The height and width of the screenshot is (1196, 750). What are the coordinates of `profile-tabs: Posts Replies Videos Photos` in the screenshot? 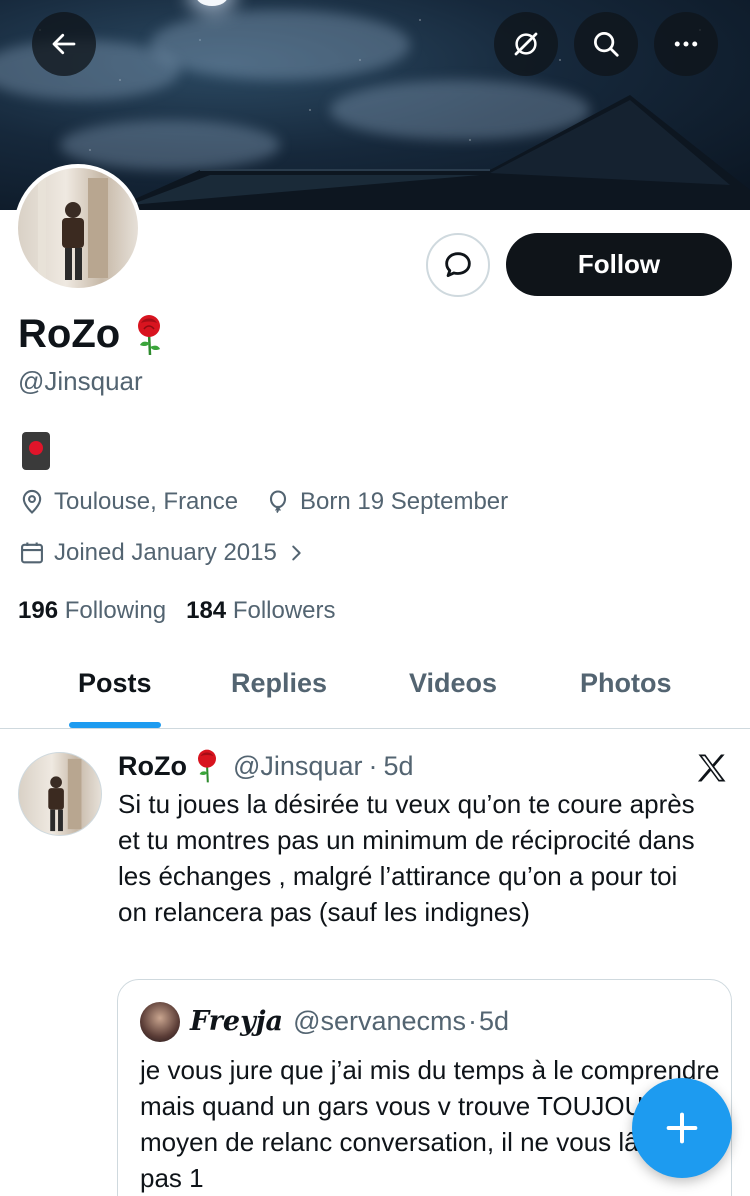 It's located at (375, 689).